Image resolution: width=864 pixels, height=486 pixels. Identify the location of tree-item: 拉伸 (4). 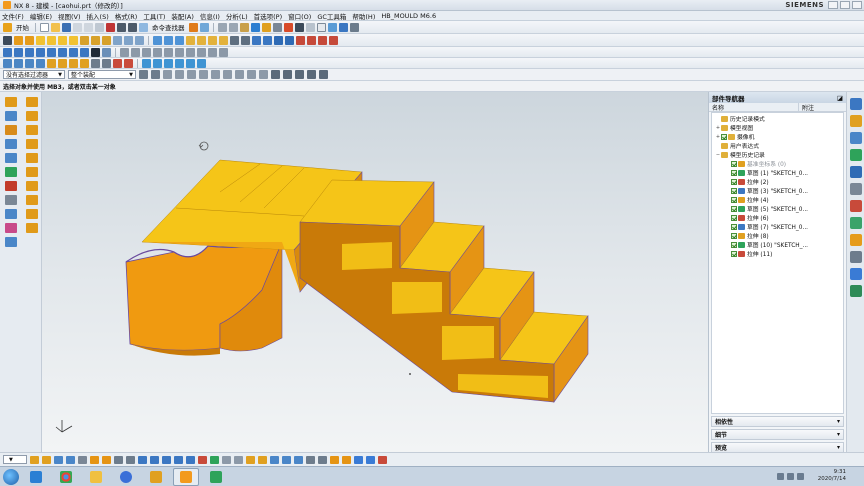
(777, 199).